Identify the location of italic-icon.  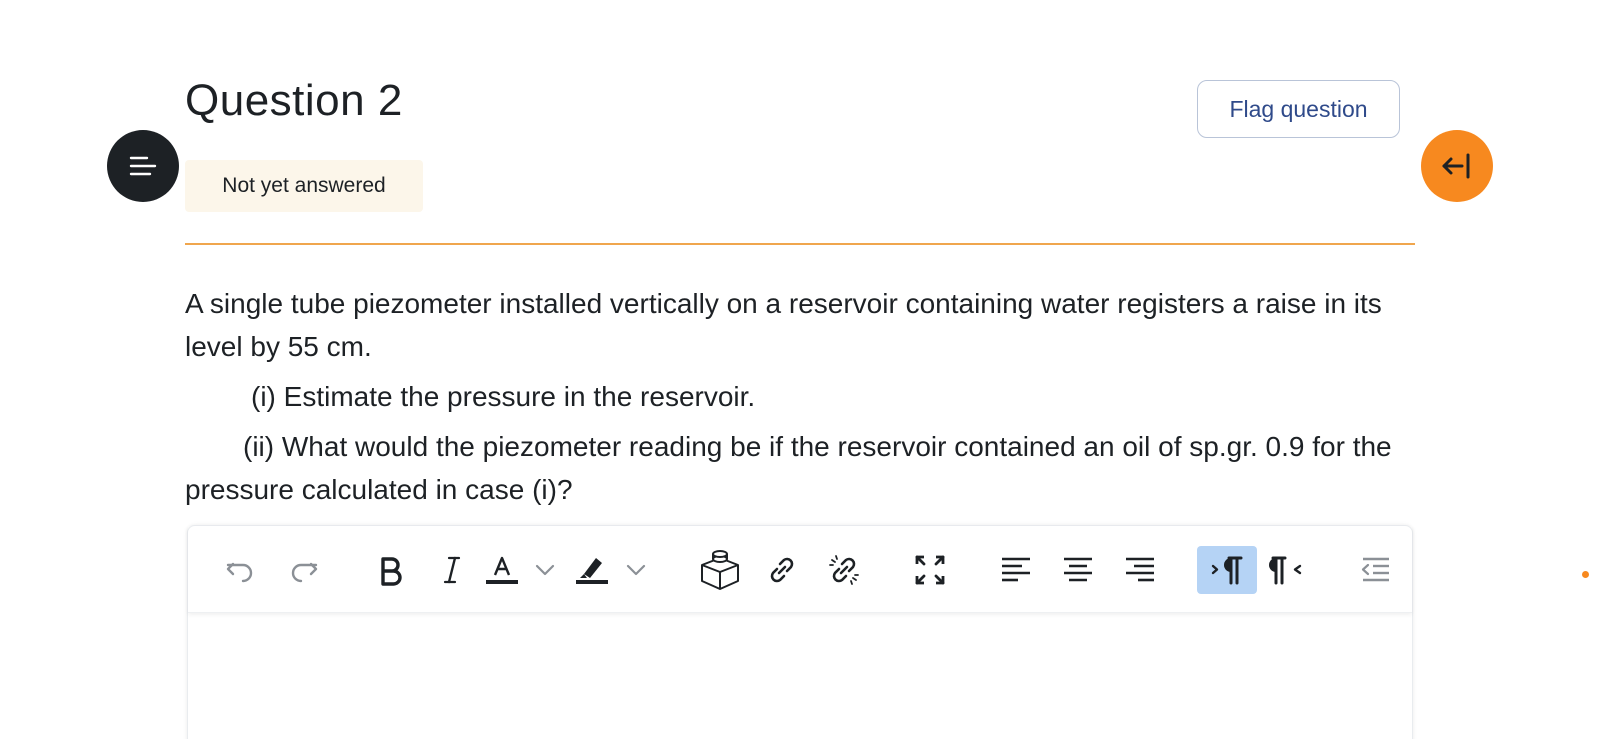
(452, 570).